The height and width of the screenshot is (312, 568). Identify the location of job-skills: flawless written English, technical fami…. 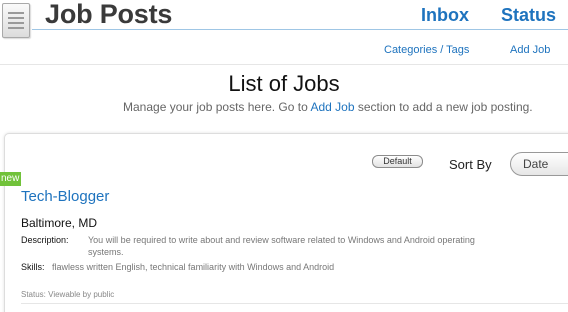
(193, 267).